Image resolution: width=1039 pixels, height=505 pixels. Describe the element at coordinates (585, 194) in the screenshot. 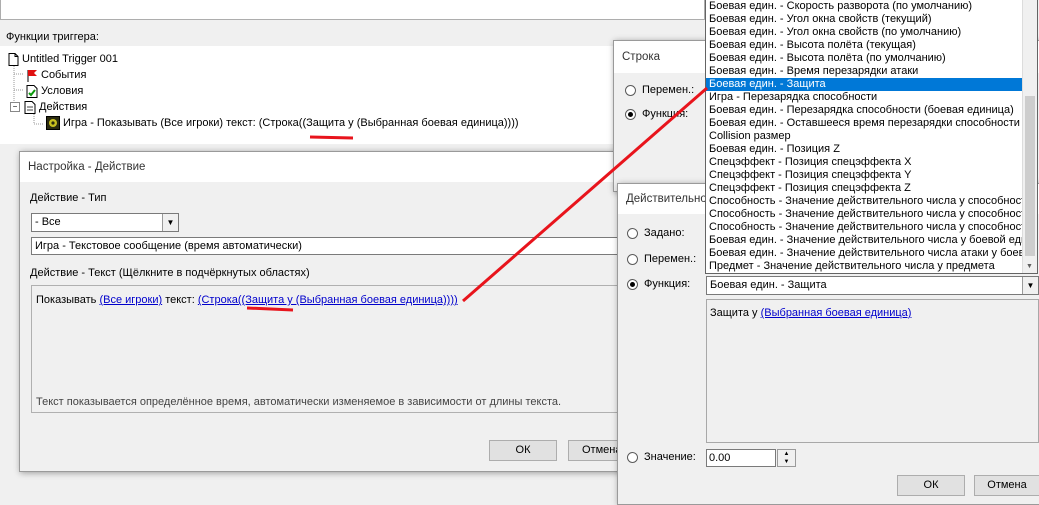

I see `annotation-arrow-line` at that location.